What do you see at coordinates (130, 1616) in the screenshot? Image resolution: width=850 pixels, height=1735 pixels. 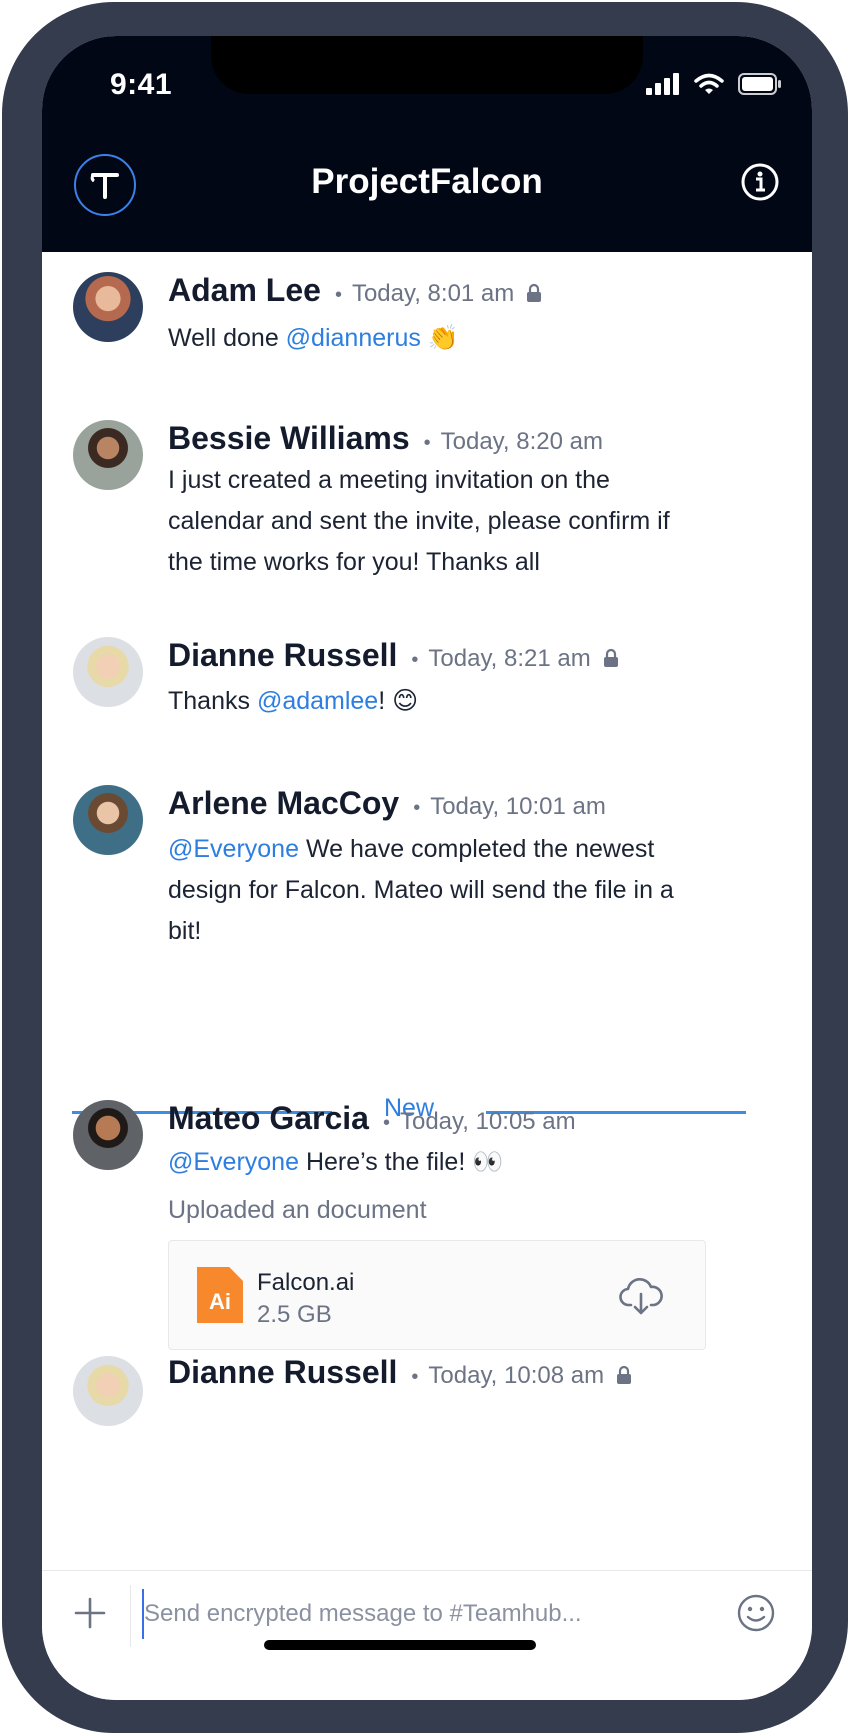 I see `composer-separator` at bounding box center [130, 1616].